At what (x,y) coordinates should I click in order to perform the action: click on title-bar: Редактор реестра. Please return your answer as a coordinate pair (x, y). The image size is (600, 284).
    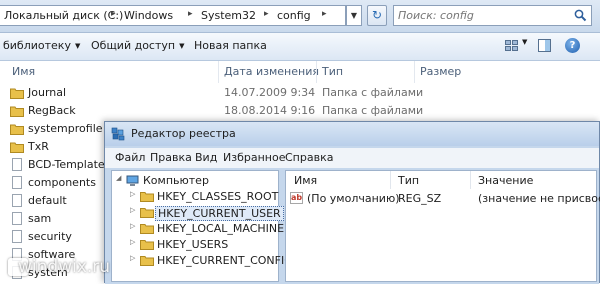
    Looking at the image, I should click on (352, 134).